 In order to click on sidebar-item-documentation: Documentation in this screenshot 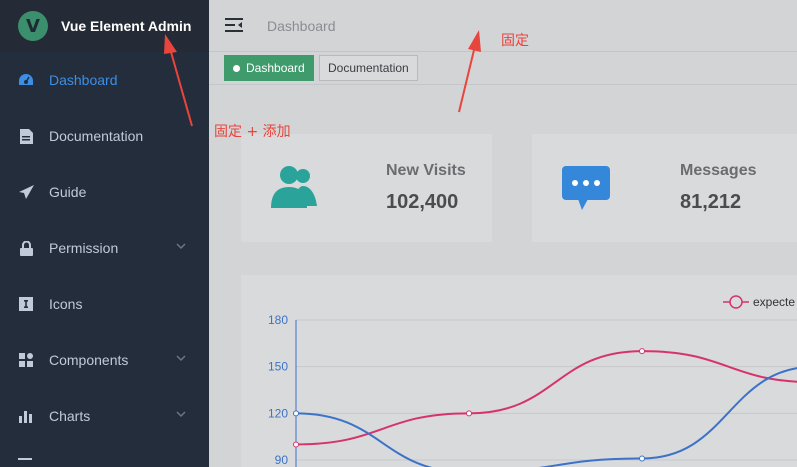, I will do `click(104, 136)`.